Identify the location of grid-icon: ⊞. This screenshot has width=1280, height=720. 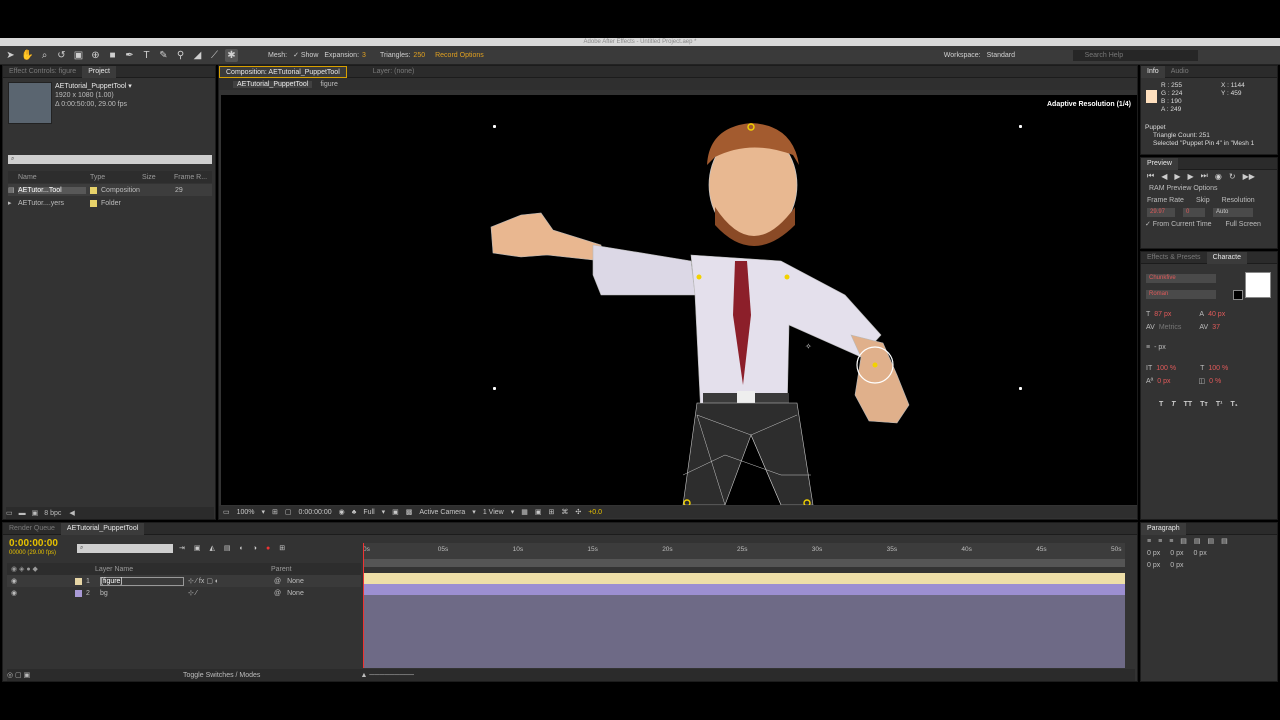
(275, 512).